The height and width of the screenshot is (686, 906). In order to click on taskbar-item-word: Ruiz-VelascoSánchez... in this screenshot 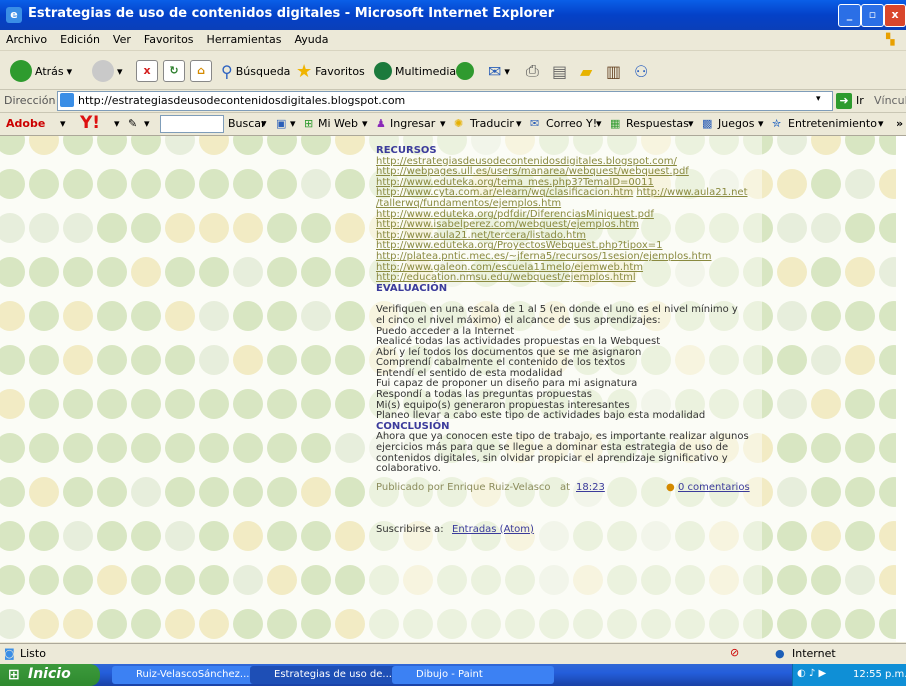, I will do `click(184, 675)`.